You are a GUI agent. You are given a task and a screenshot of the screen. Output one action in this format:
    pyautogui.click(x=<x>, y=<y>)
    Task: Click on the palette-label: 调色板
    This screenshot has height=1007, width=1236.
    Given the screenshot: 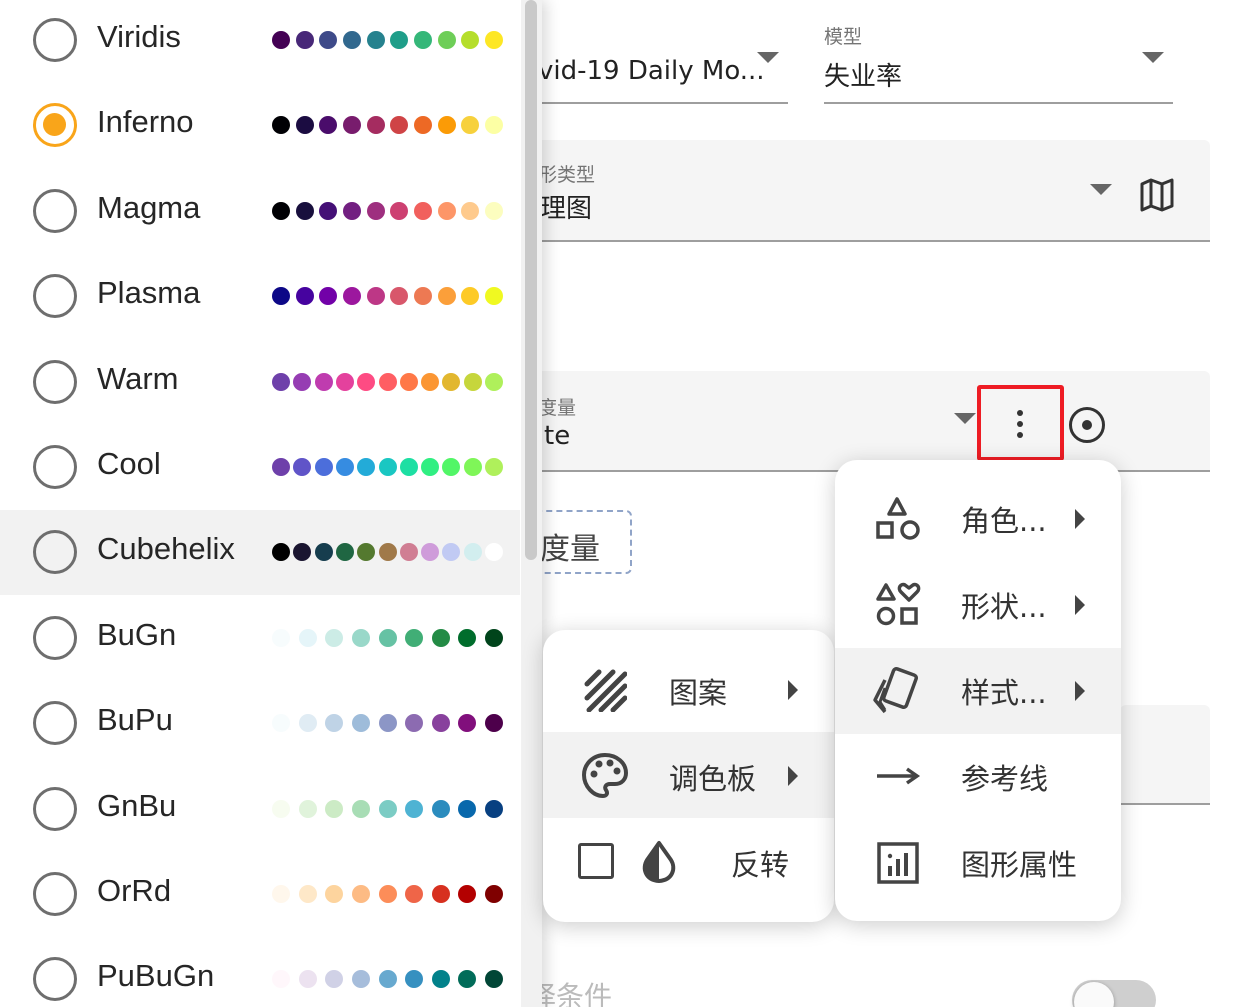 What is the action you would take?
    pyautogui.click(x=713, y=779)
    